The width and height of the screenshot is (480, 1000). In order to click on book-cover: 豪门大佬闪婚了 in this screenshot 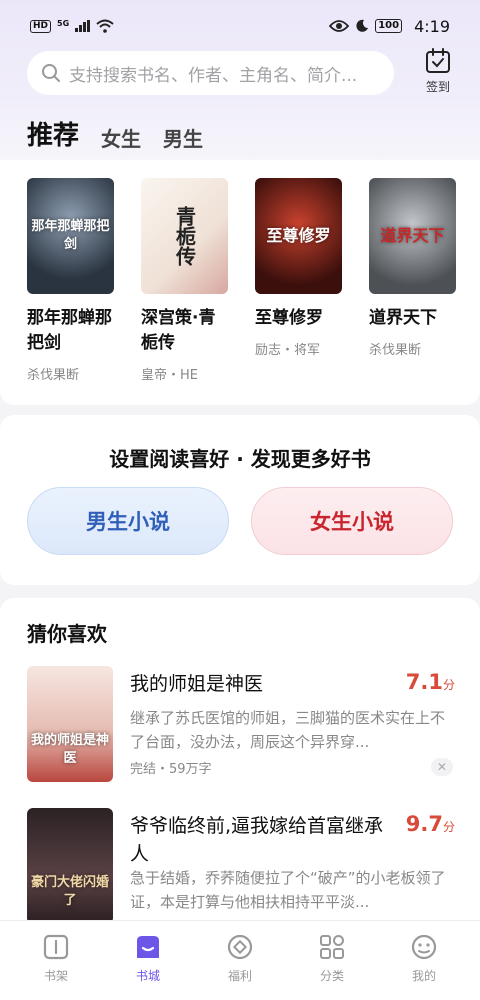, I will do `click(70, 866)`.